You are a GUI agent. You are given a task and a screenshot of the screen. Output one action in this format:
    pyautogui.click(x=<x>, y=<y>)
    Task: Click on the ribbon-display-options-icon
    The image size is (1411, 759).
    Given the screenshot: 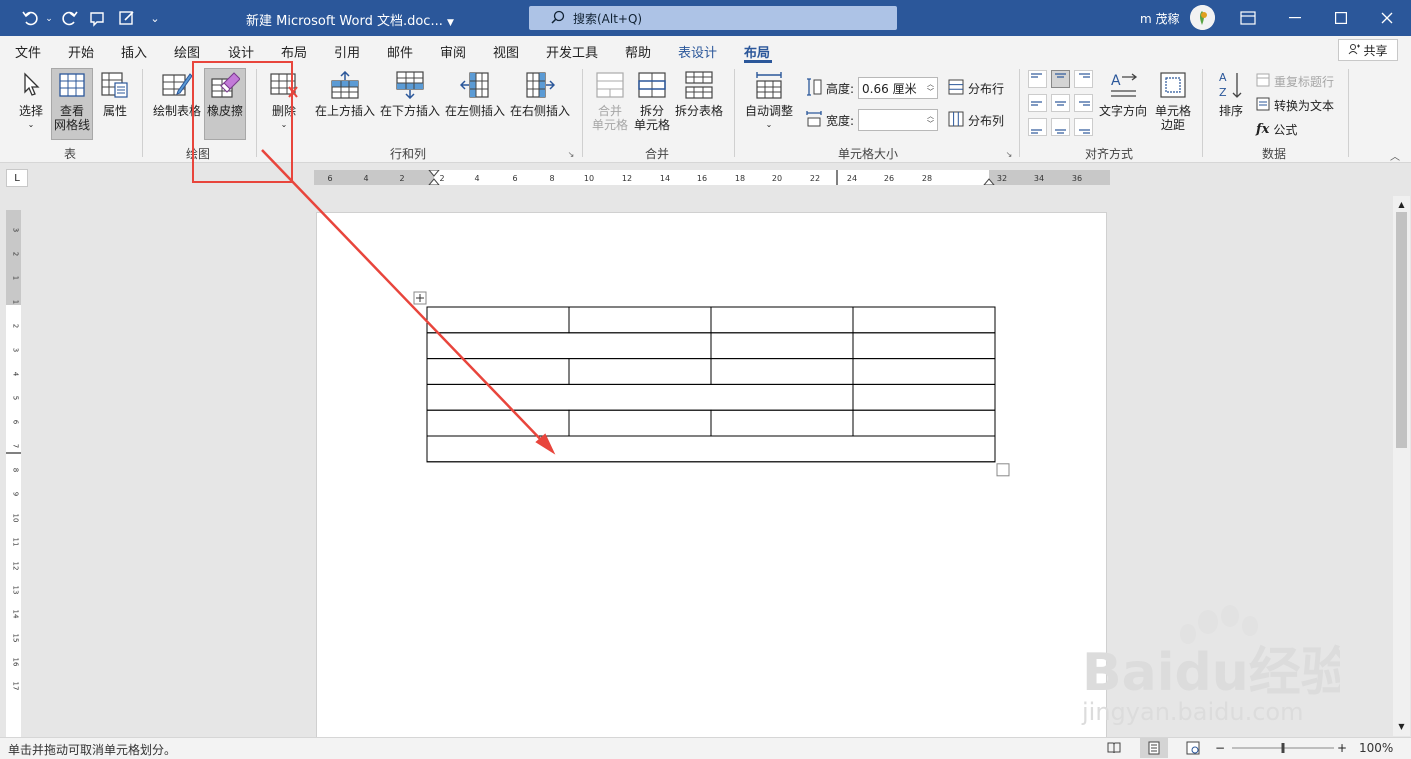 What is the action you would take?
    pyautogui.click(x=1248, y=18)
    